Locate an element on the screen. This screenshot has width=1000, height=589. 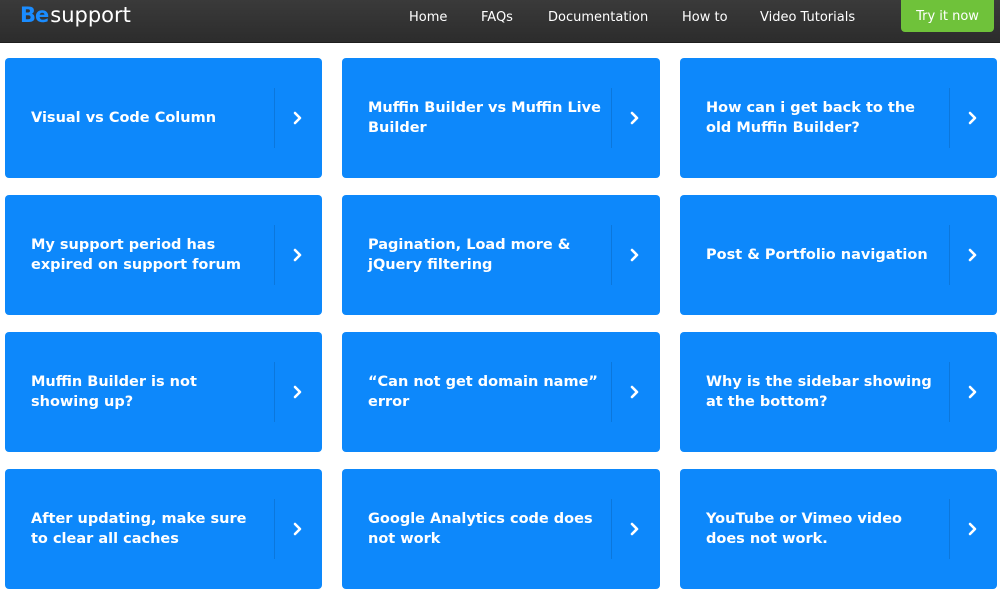
besupport-logo: Be support is located at coordinates (75, 18).